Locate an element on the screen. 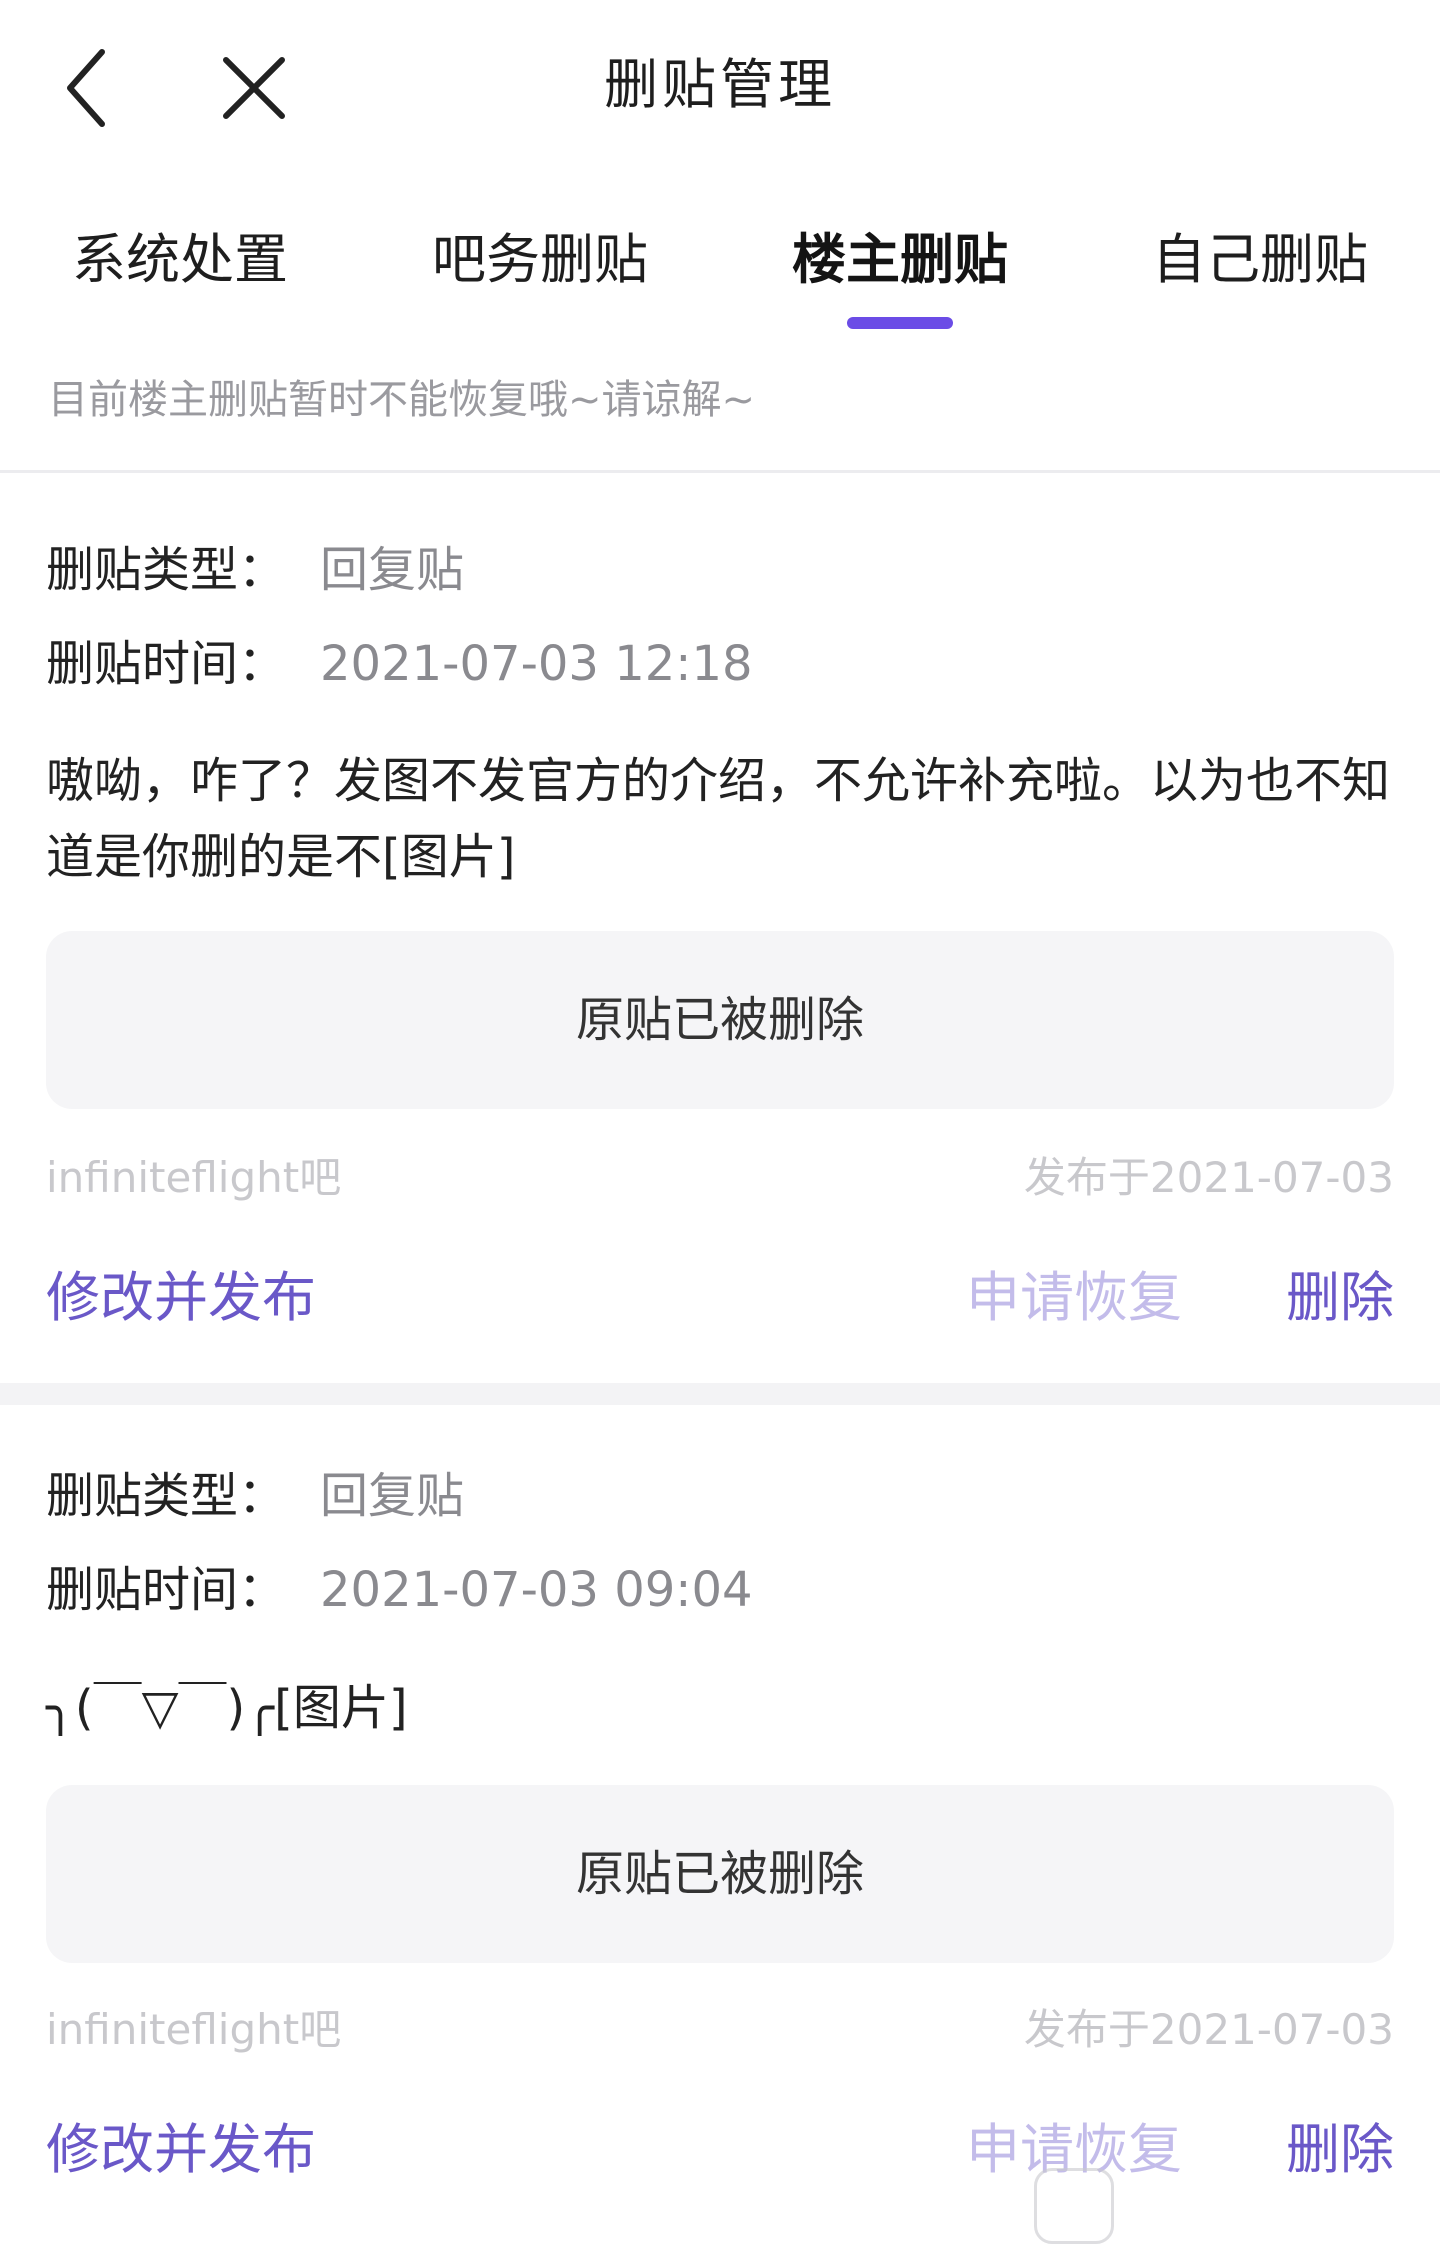  post-content: ╮(￣▽￣)╭[图片] is located at coordinates (227, 1708).